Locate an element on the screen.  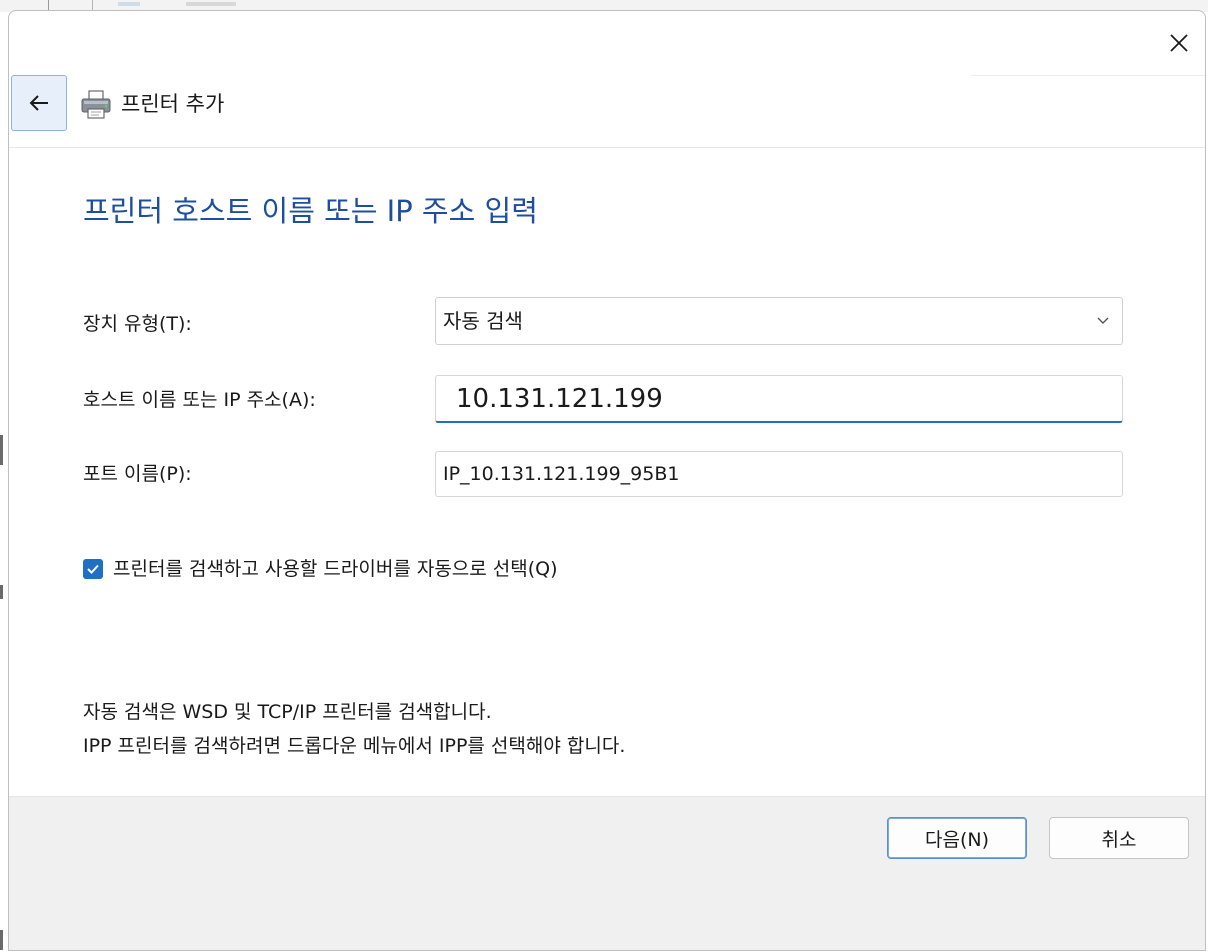
auto-driver-checkbox is located at coordinates (93, 569).